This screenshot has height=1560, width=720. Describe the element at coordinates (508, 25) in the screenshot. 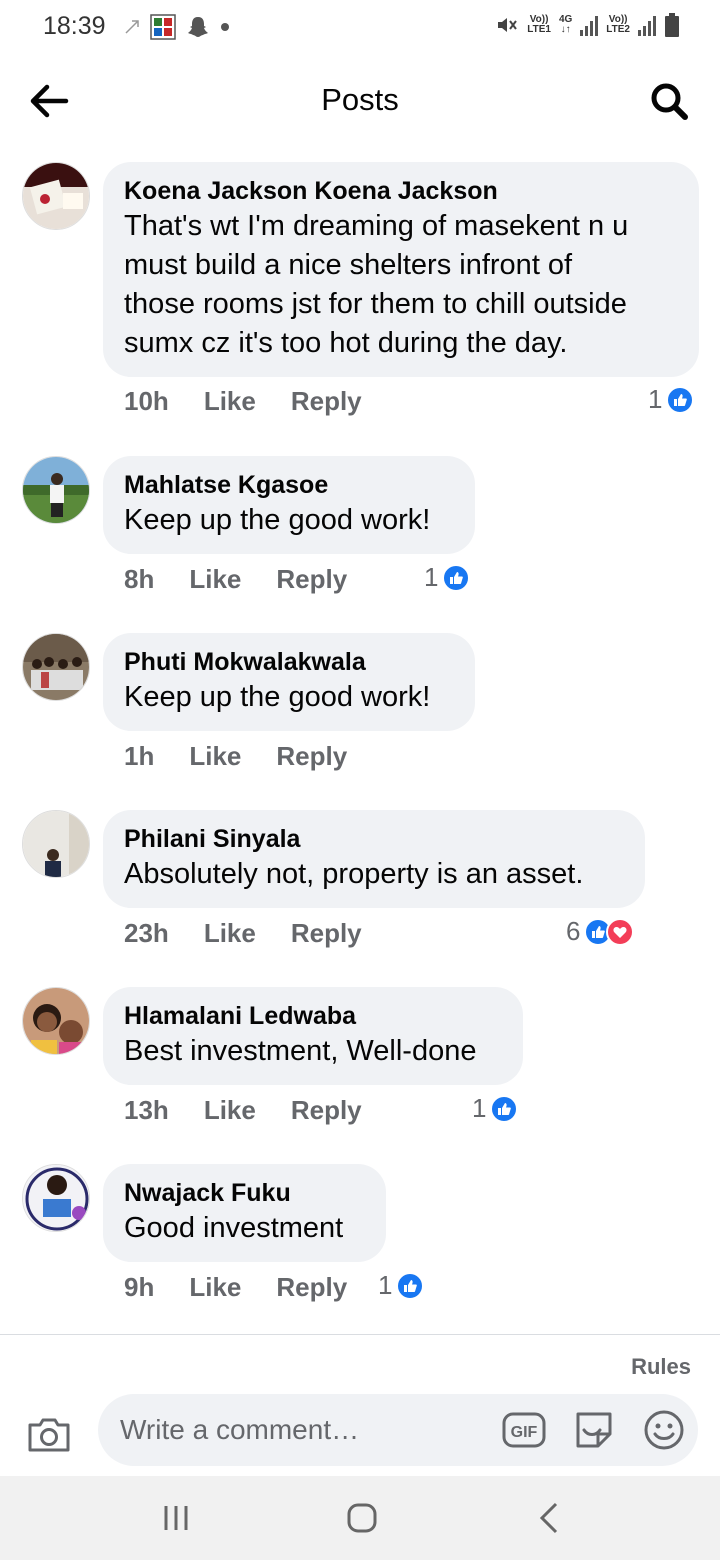

I see `mute-icon` at that location.